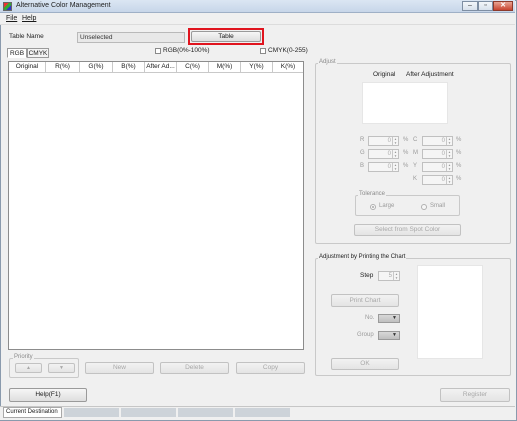 Image resolution: width=517 pixels, height=421 pixels. What do you see at coordinates (459, 166) in the screenshot?
I see `y-percent: %` at bounding box center [459, 166].